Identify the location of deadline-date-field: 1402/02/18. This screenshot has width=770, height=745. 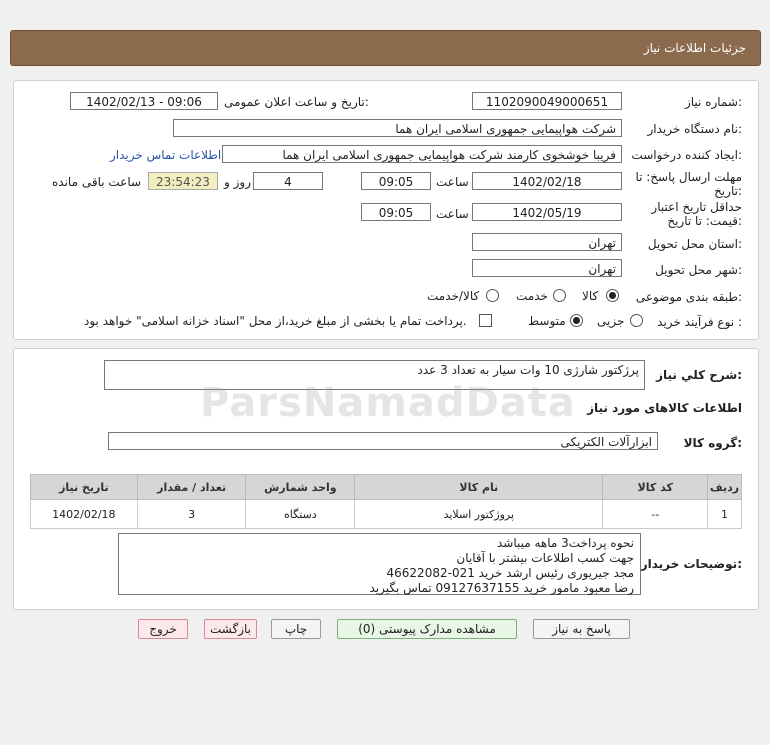
(547, 181).